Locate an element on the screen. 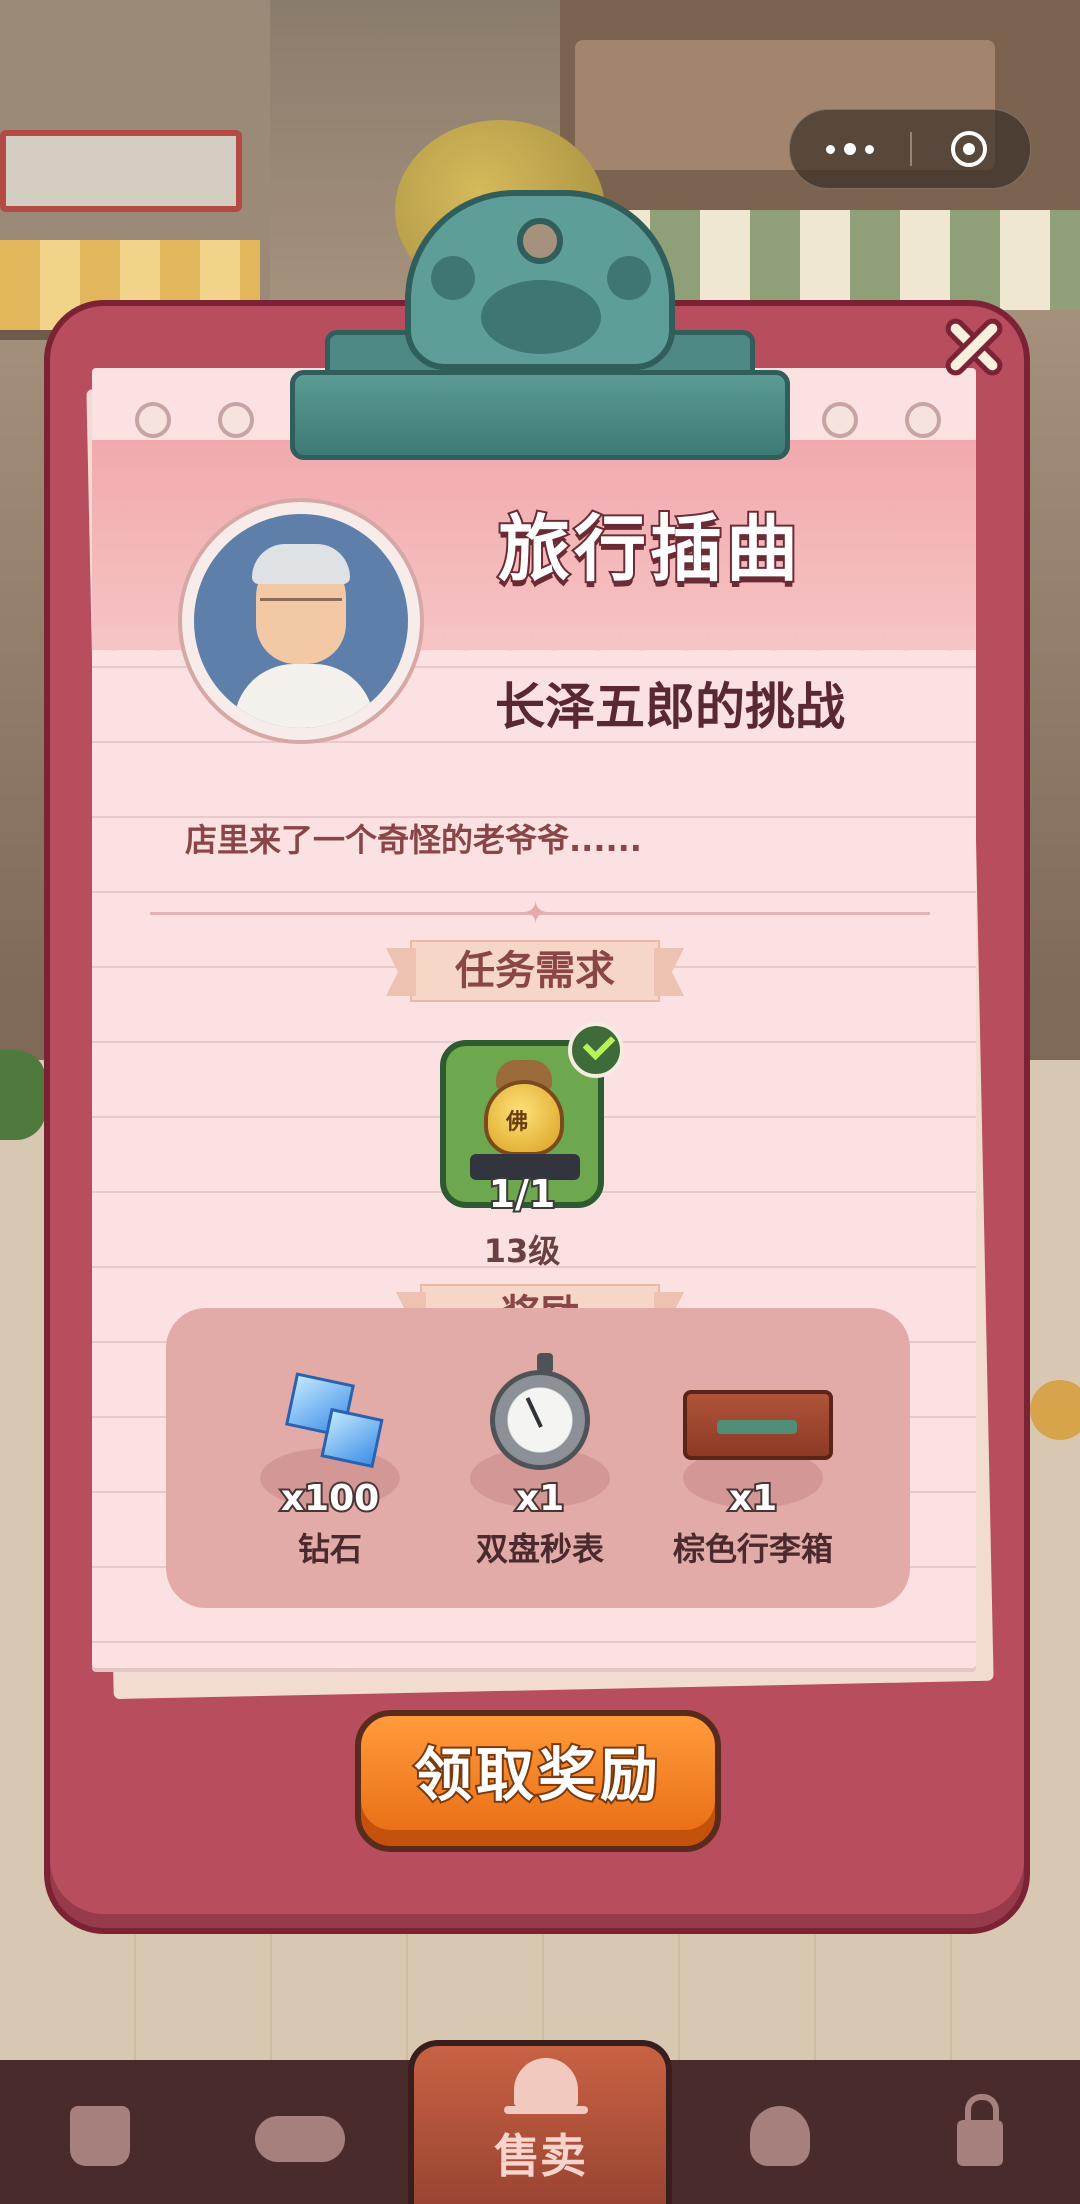 The height and width of the screenshot is (2204, 1080). quest-title: 旅行插曲 is located at coordinates (649, 549).